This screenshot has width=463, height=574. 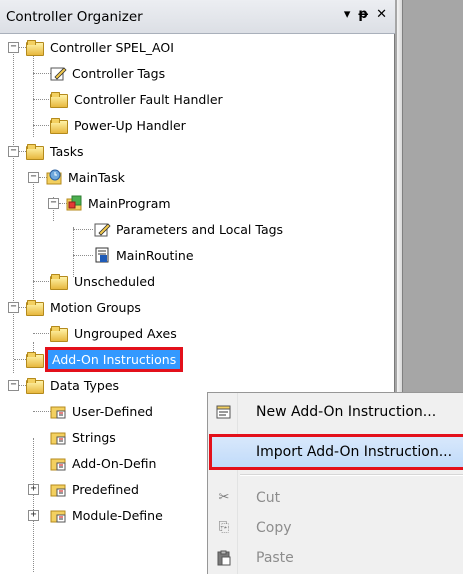 I want to click on tree-item-add-on-defined: Add-On-Defin, so click(x=104, y=463).